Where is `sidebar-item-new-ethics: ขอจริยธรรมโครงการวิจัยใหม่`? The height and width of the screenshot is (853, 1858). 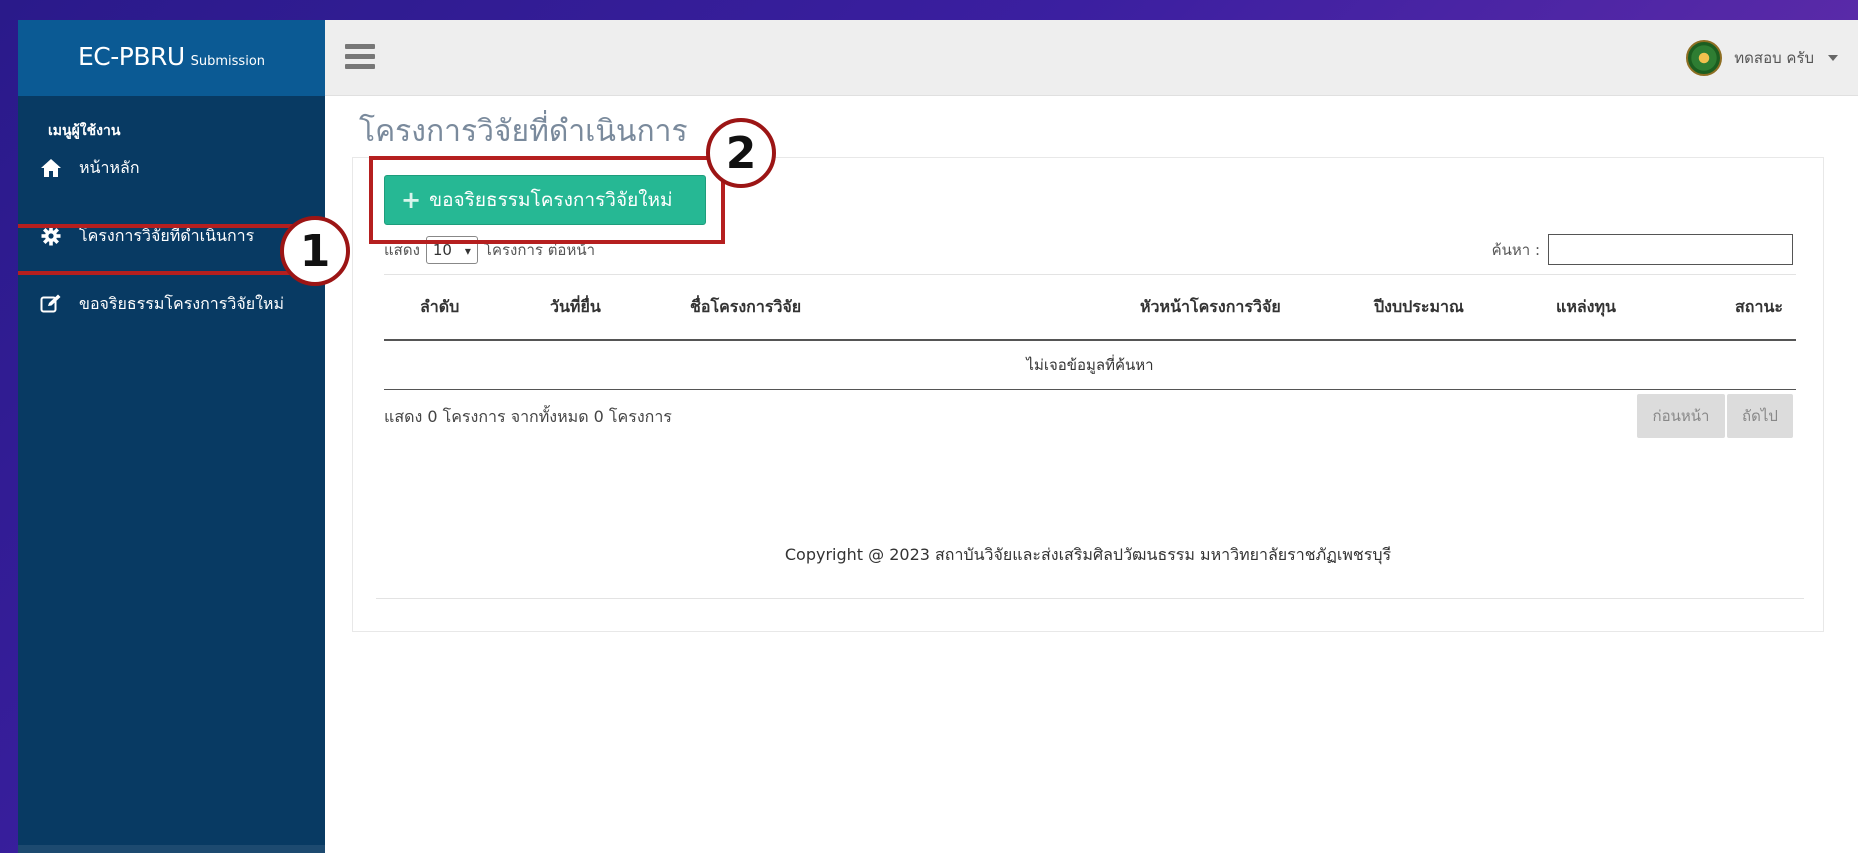
sidebar-item-new-ethics: ขอจริยธรรมโครงการวิจัยใหม่ is located at coordinates (171, 304).